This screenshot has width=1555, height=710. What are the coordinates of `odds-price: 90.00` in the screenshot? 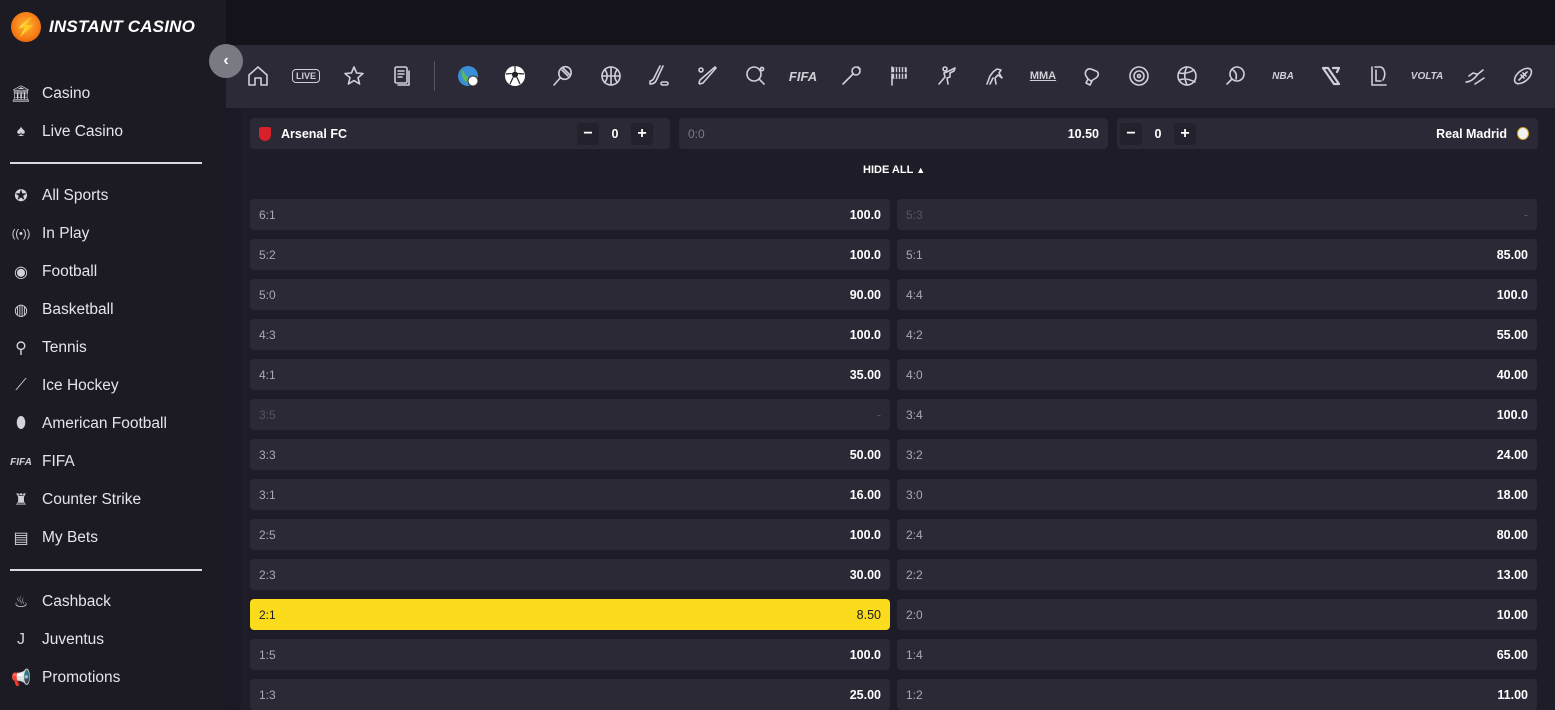 It's located at (865, 294).